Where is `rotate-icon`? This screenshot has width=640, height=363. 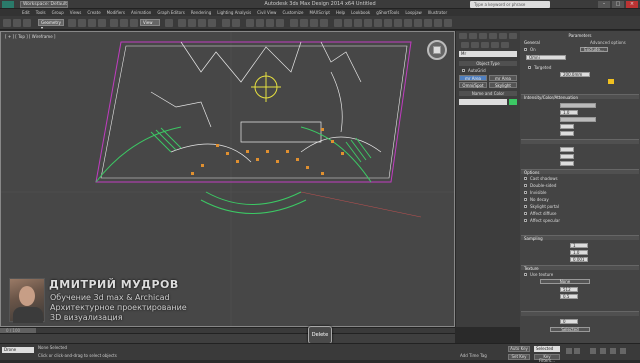
rotate-icon is located at coordinates (124, 23).